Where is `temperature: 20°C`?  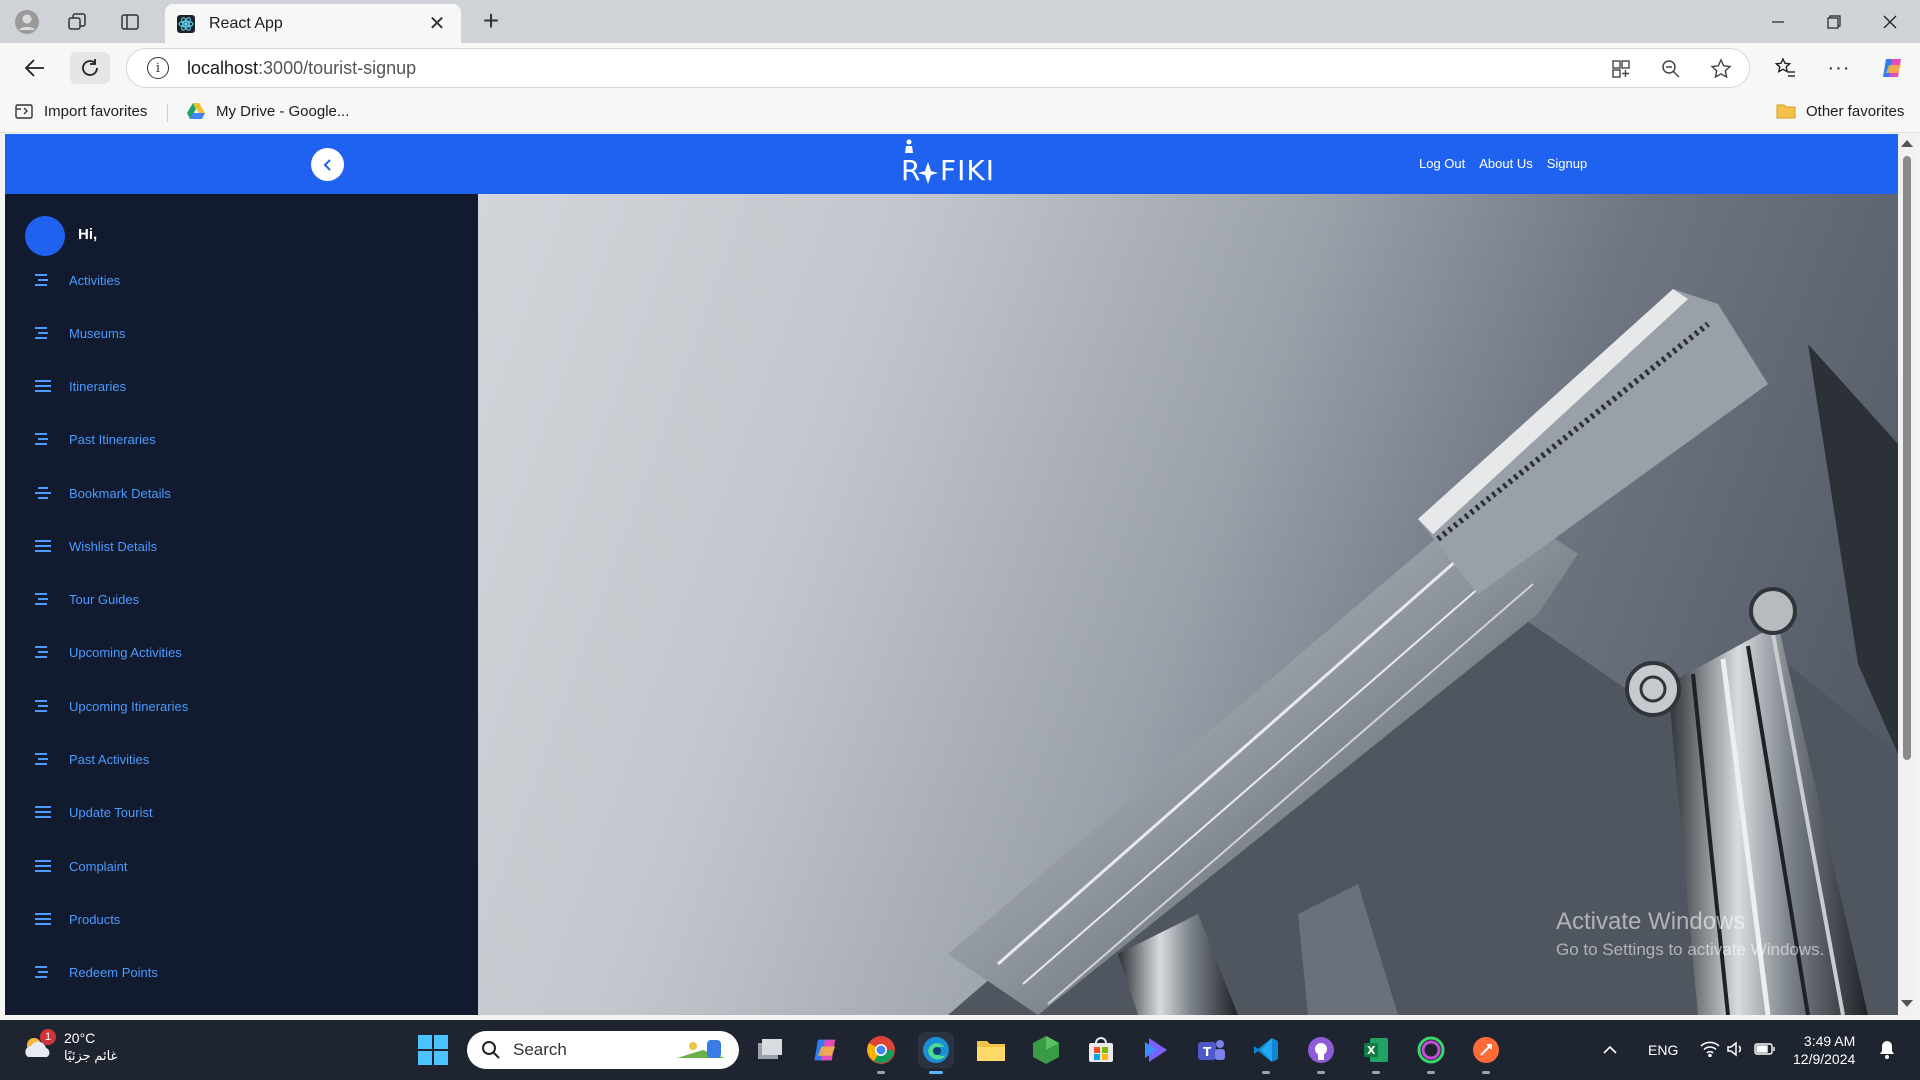
temperature: 20°C is located at coordinates (80, 1038).